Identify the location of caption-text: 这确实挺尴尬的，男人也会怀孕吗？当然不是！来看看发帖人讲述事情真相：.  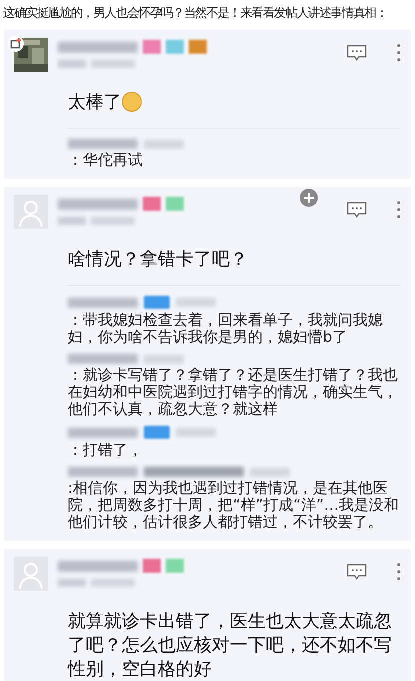
(195, 13).